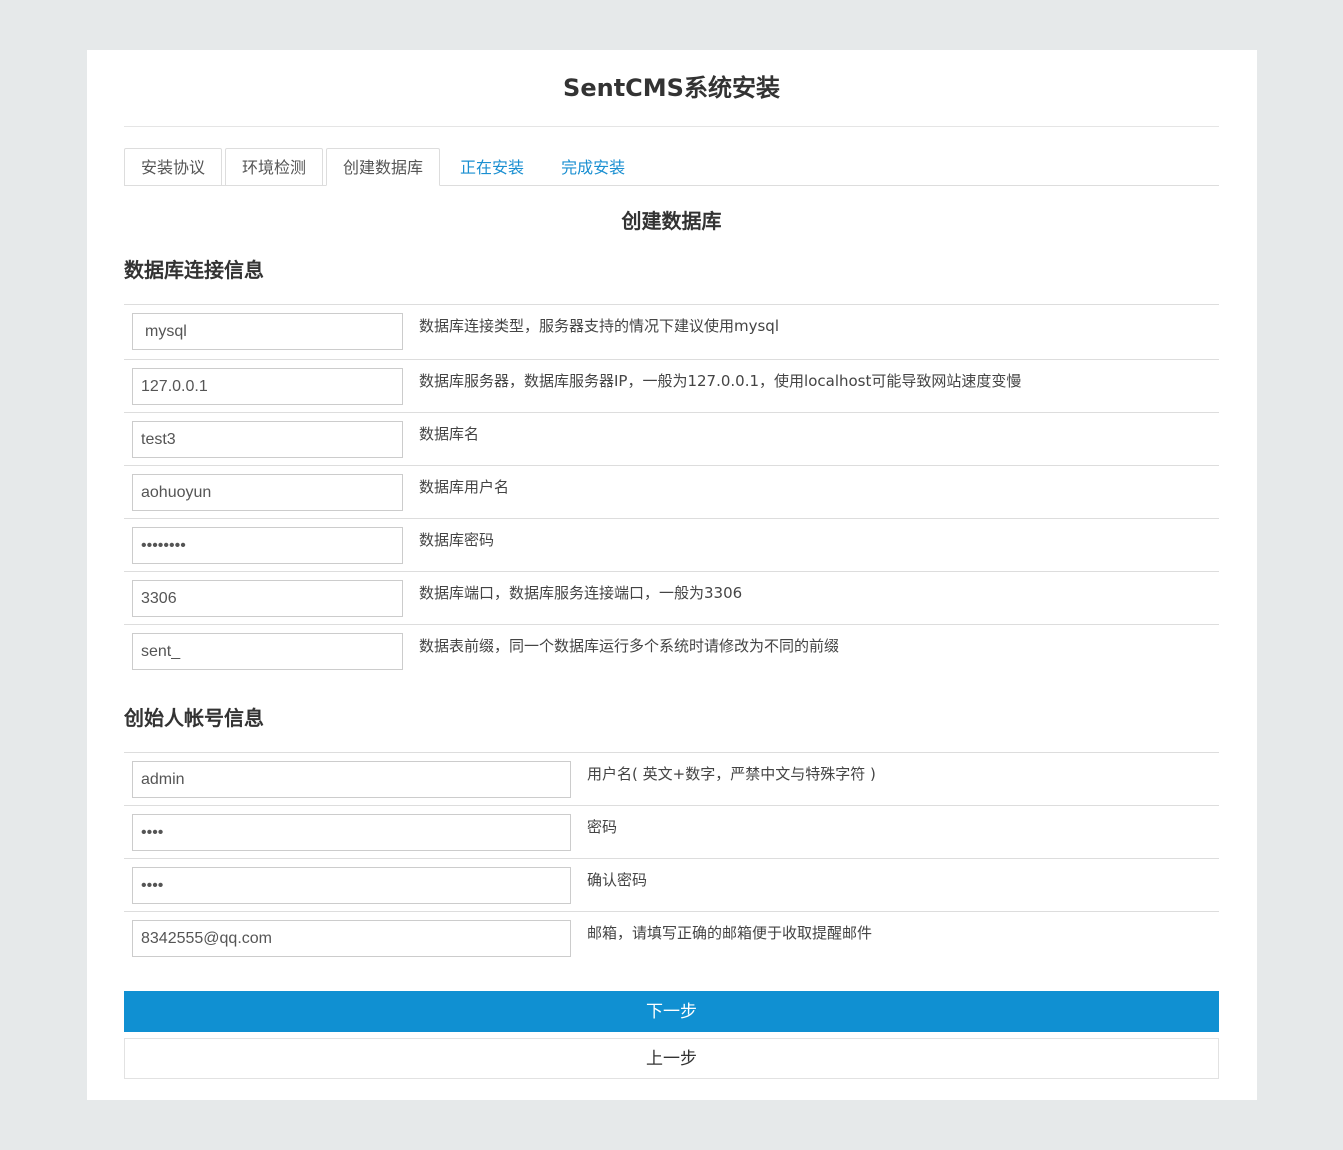 The image size is (1343, 1150). What do you see at coordinates (383, 167) in the screenshot?
I see `tab-create-database: 创建数据库` at bounding box center [383, 167].